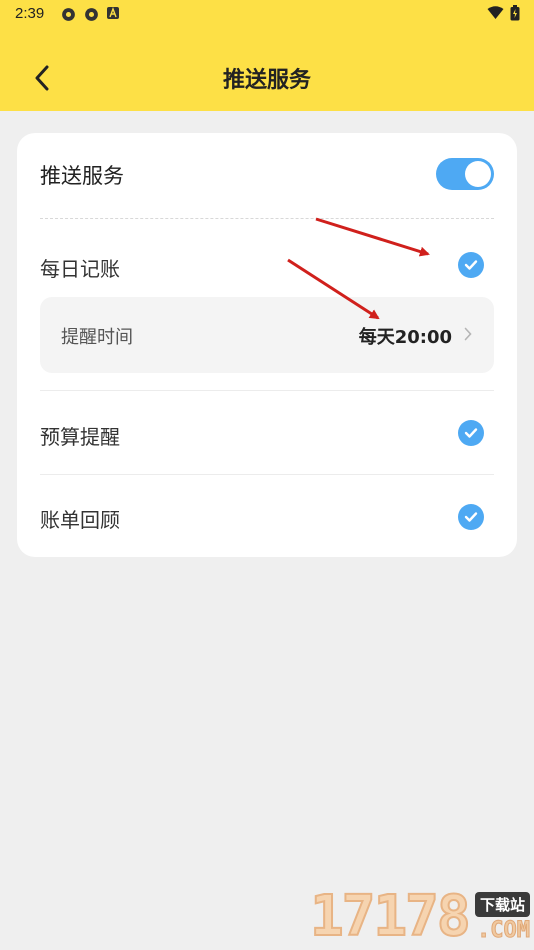  I want to click on reminder-time-label: 提醒时间, so click(97, 337).